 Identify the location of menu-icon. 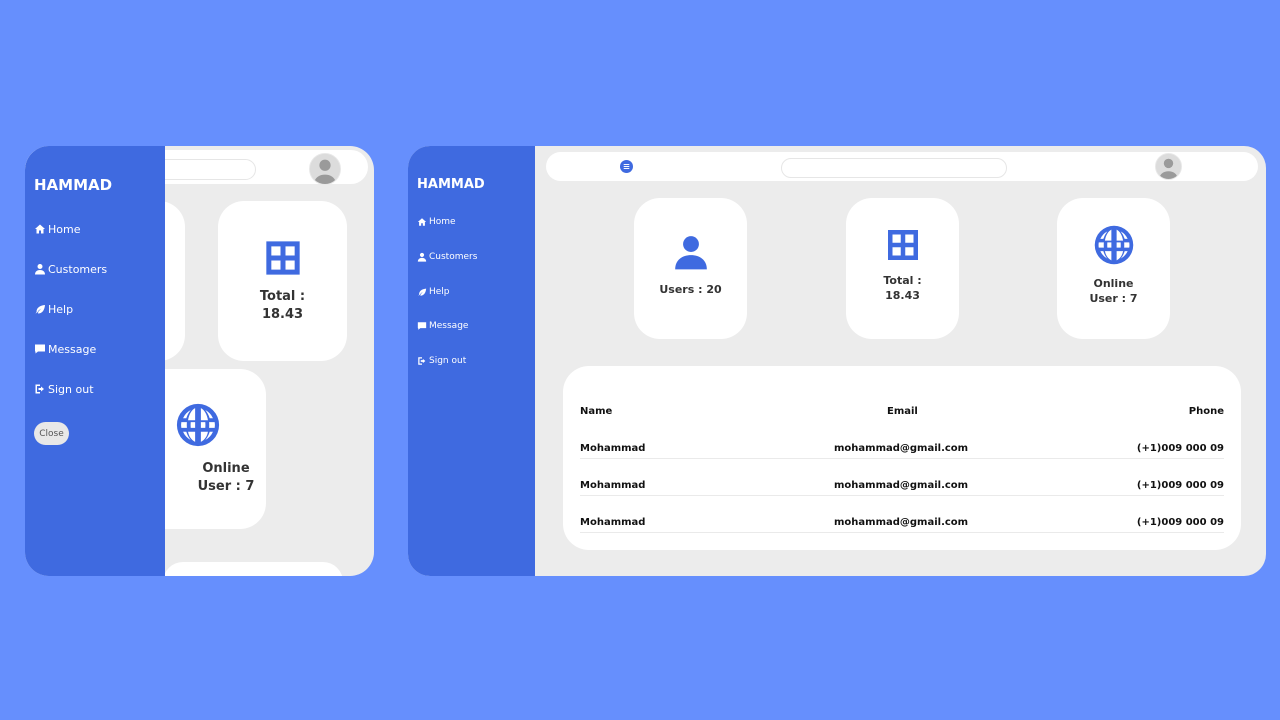
(626, 166).